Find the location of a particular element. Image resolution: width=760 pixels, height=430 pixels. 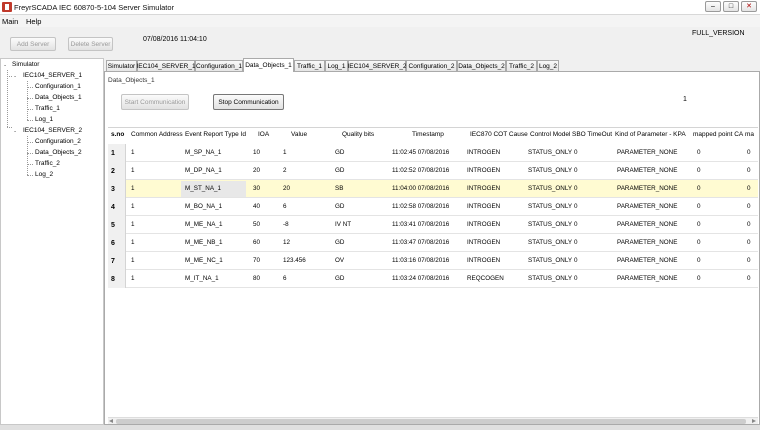

column-header: Value is located at coordinates (299, 134).